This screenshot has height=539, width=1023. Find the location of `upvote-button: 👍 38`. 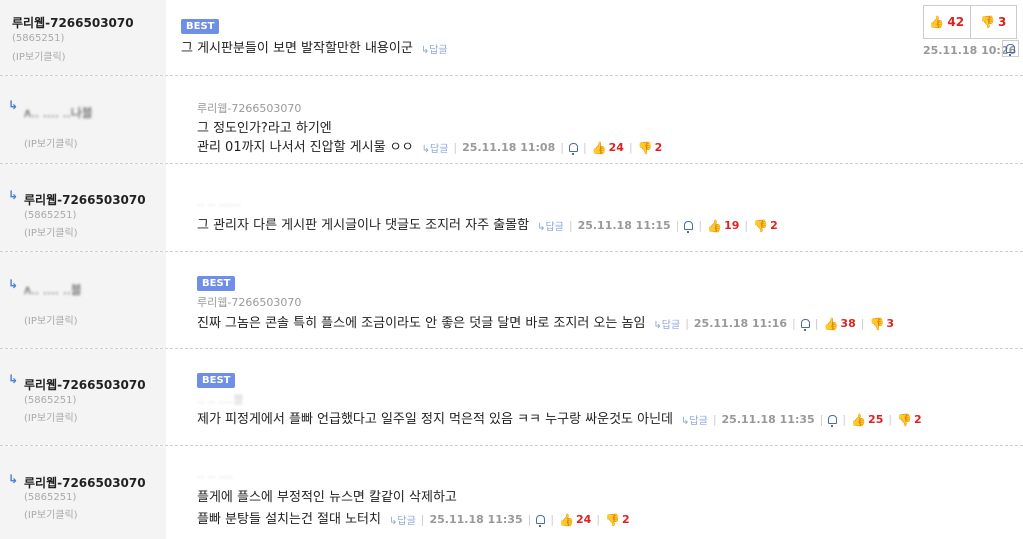

upvote-button: 👍 38 is located at coordinates (839, 324).